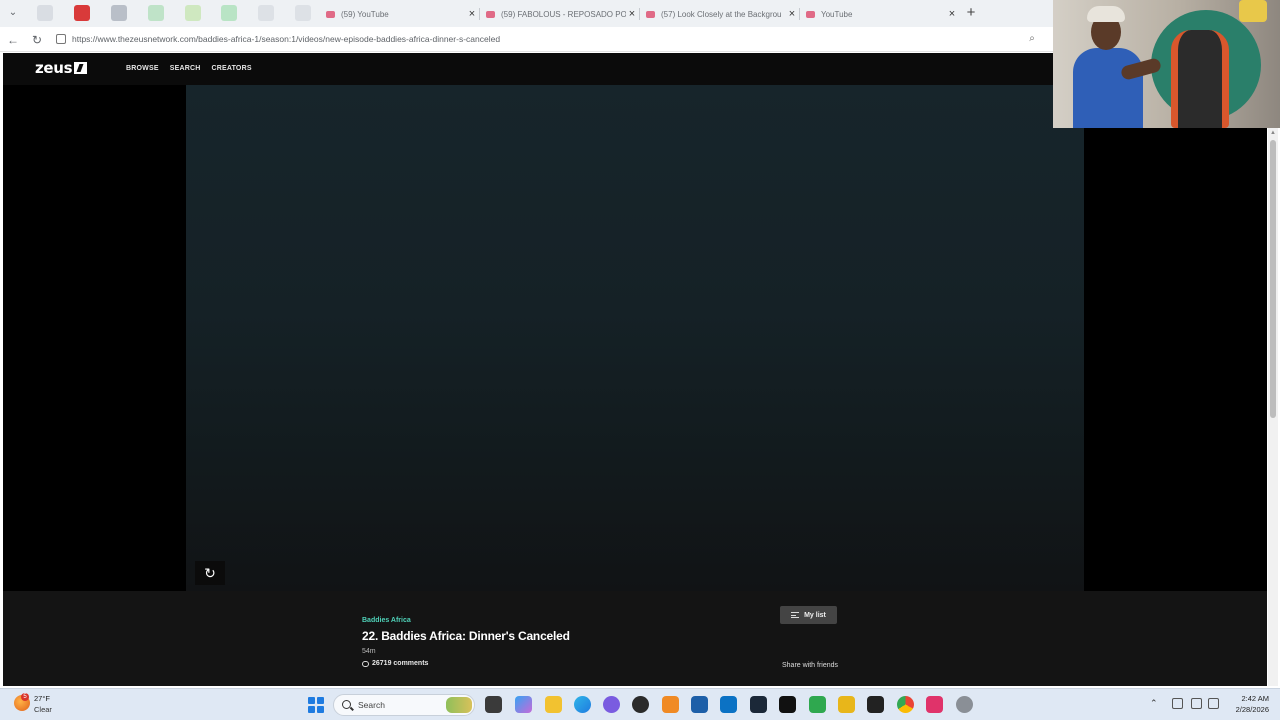 This screenshot has width=1280, height=720. What do you see at coordinates (459, 705) in the screenshot?
I see `search-highlight-icon` at bounding box center [459, 705].